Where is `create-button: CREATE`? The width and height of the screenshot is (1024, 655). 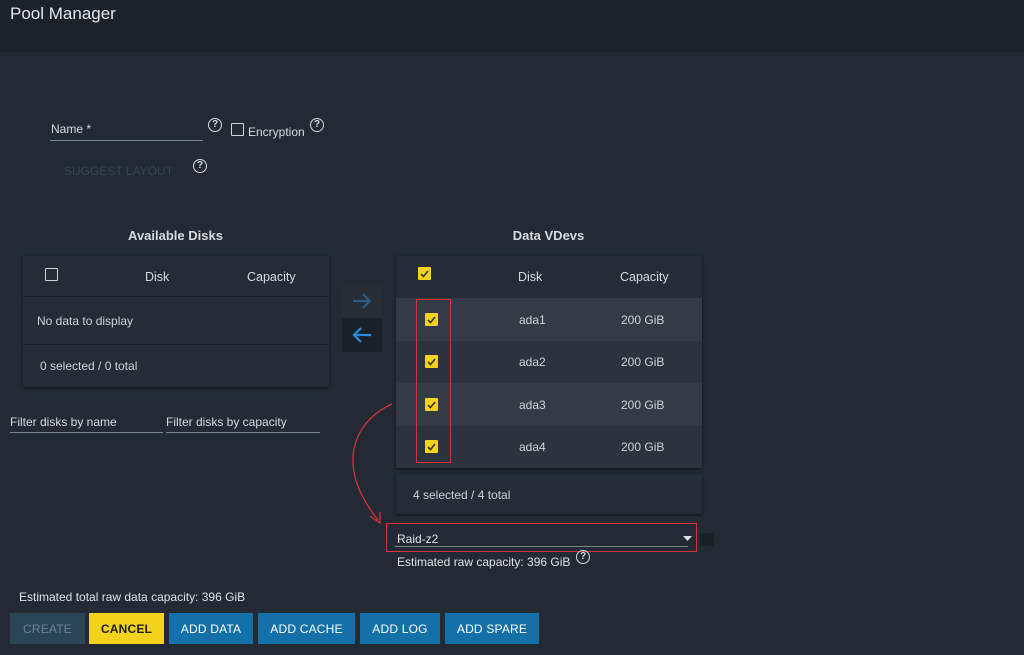
create-button: CREATE is located at coordinates (47, 628).